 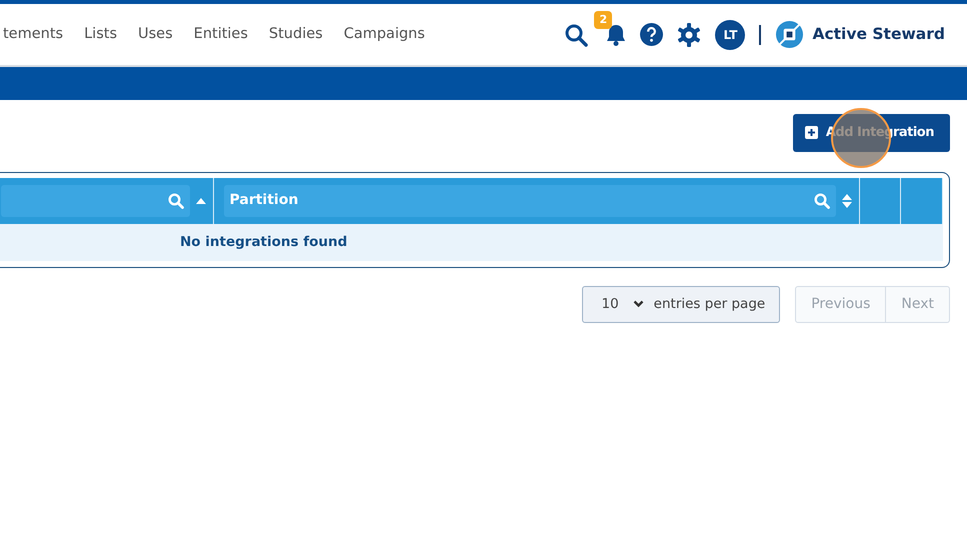 I want to click on notification-count: 2, so click(x=603, y=19).